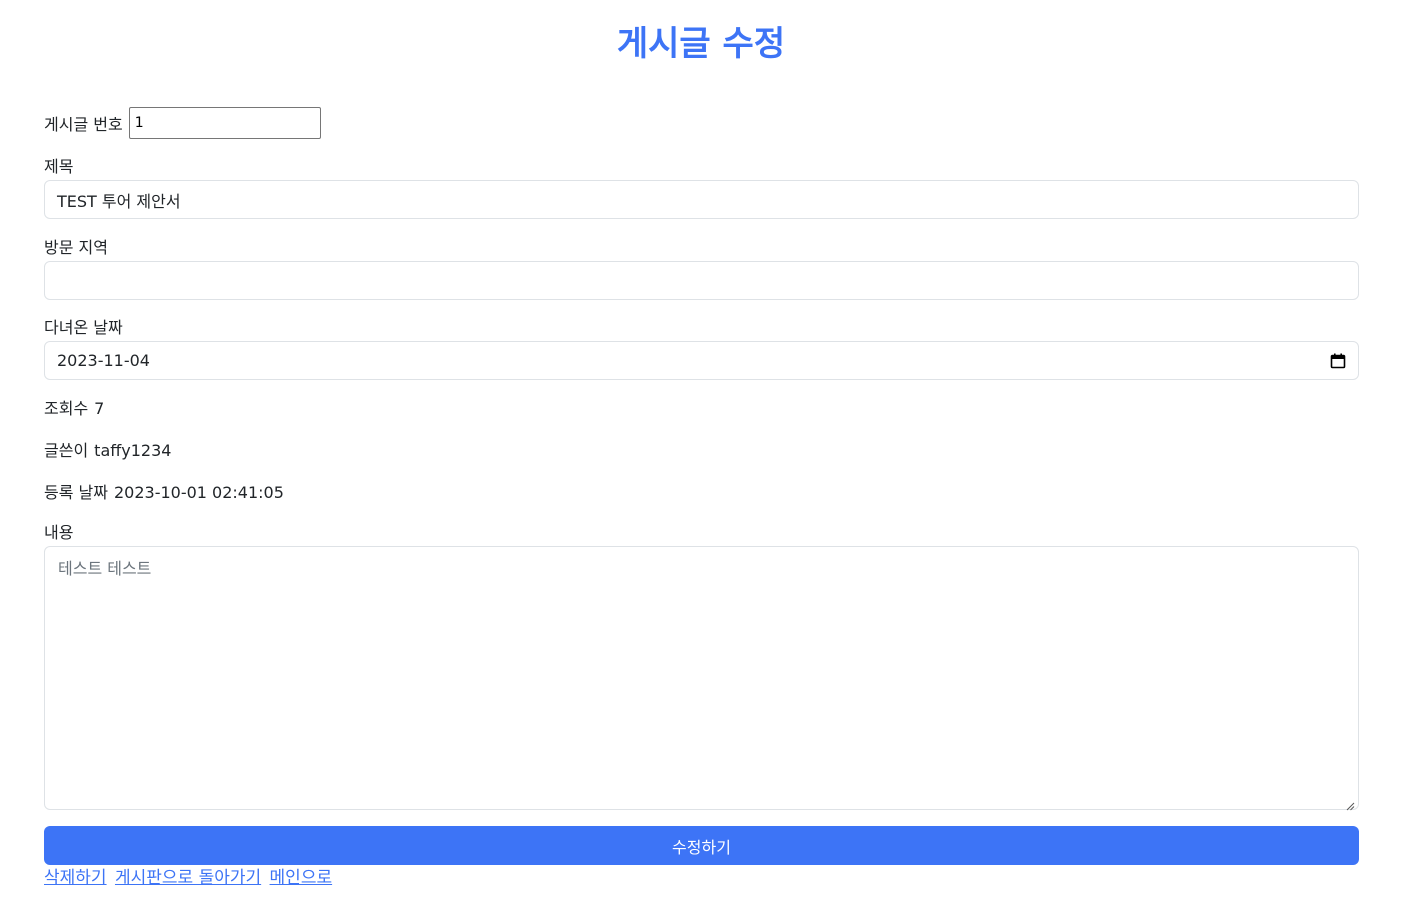 This screenshot has height=900, width=1416. What do you see at coordinates (701, 360) in the screenshot?
I see `visit-date-input: 2023-11-04` at bounding box center [701, 360].